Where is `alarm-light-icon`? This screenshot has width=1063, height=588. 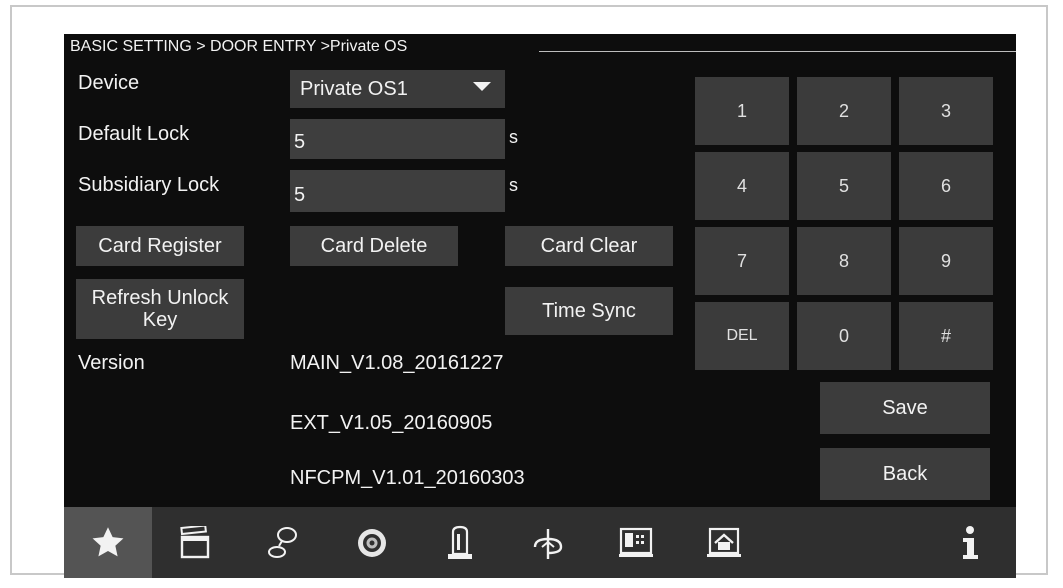
alarm-light-icon is located at coordinates (460, 542).